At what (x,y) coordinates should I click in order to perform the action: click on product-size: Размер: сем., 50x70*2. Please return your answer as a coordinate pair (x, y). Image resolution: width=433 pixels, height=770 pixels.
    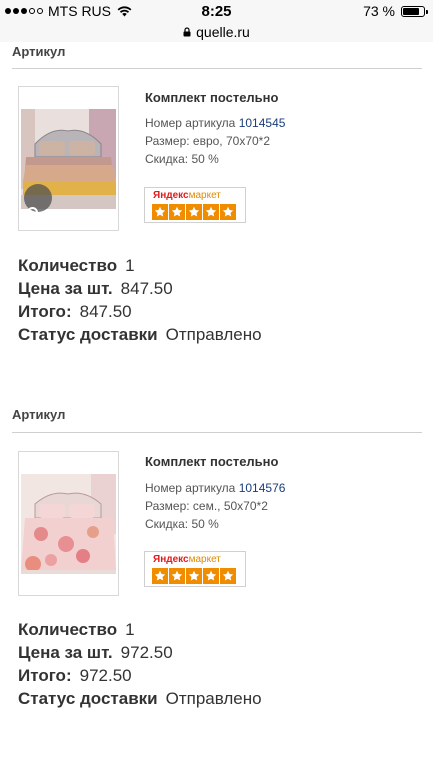
    Looking at the image, I should click on (206, 506).